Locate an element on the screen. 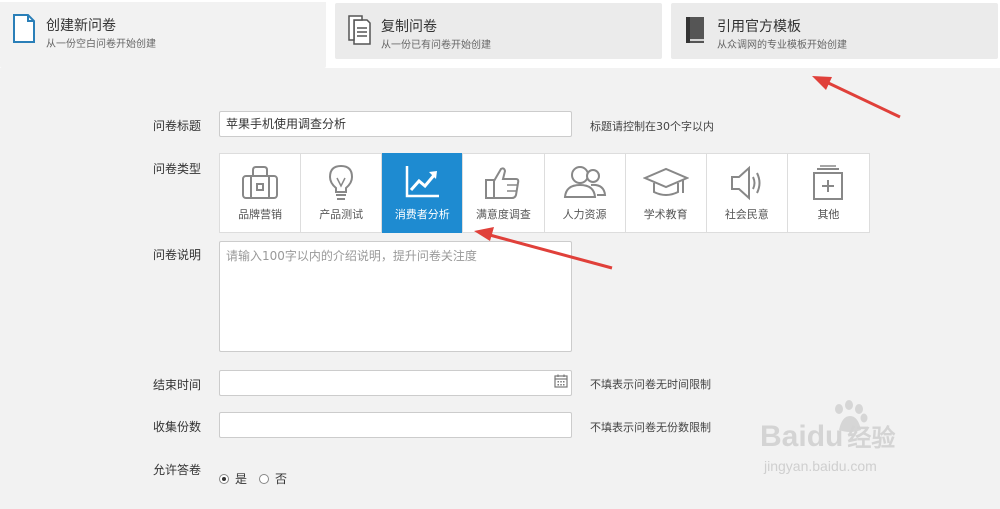  watermark-suffix: 经验 is located at coordinates (871, 438).